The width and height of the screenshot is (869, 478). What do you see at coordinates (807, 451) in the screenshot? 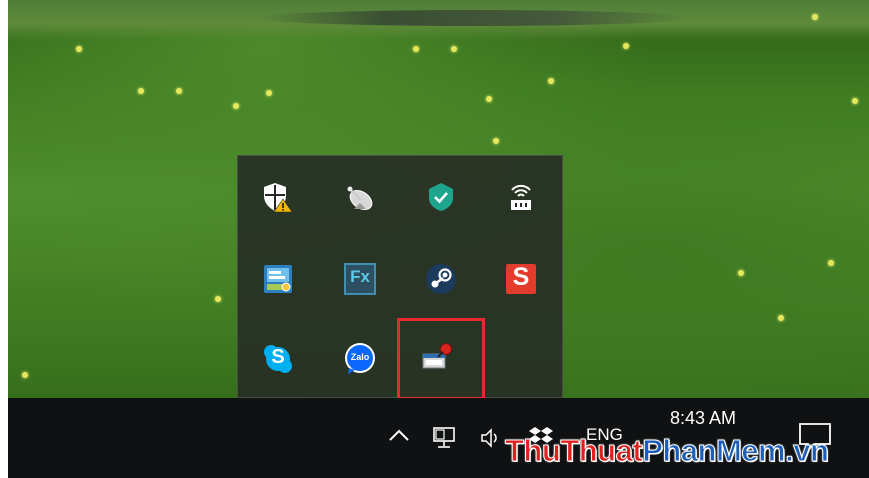
I see `watermark-part-vn: .vn` at bounding box center [807, 451].